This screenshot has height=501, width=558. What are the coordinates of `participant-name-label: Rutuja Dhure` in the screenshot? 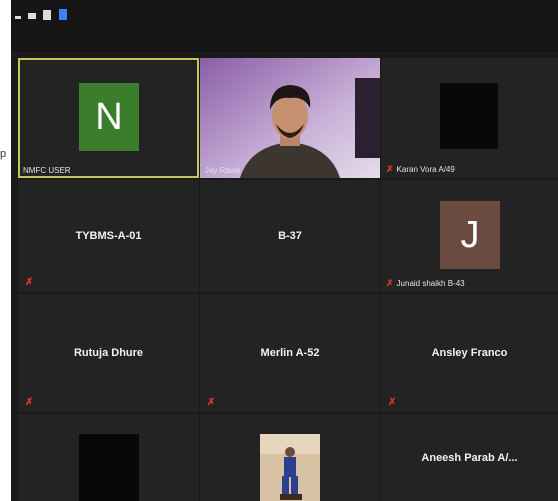 It's located at (108, 353).